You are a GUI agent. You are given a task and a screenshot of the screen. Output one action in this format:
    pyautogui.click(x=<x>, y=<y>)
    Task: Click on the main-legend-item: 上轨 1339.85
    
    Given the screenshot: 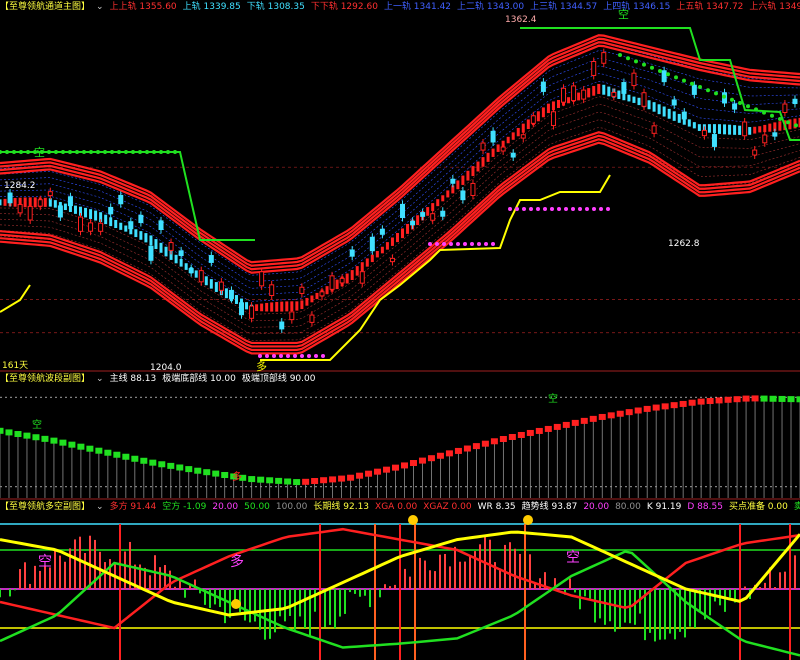 What is the action you would take?
    pyautogui.click(x=211, y=7)
    